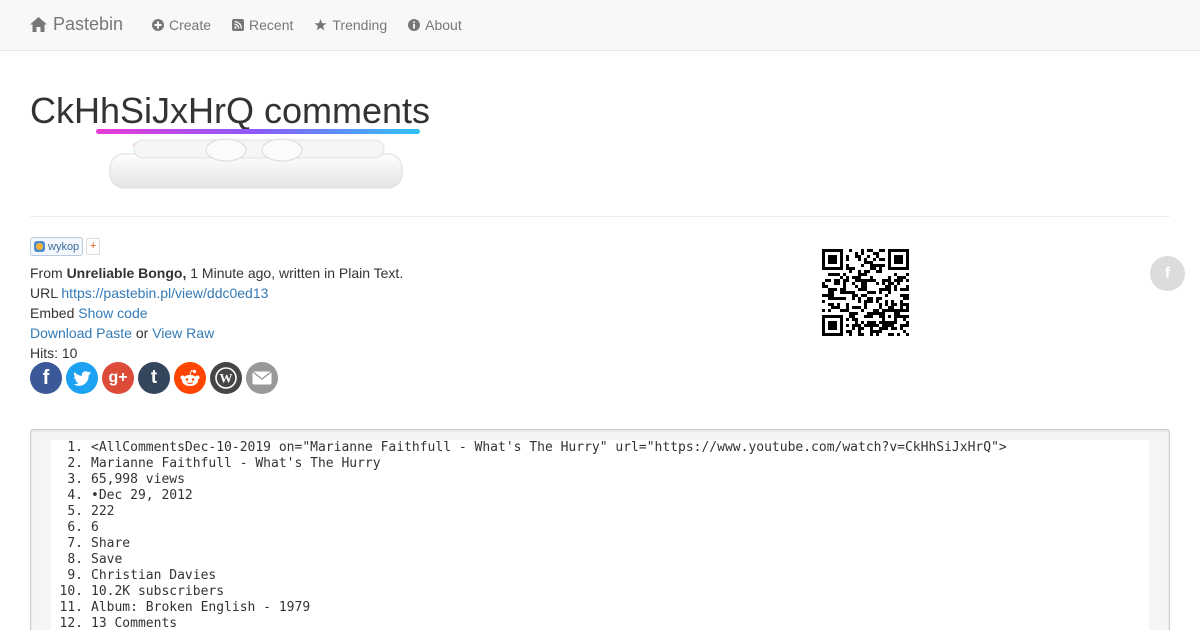  I want to click on paste-url-link: https://pastebin.pl/view/ddc0ed13, so click(164, 293).